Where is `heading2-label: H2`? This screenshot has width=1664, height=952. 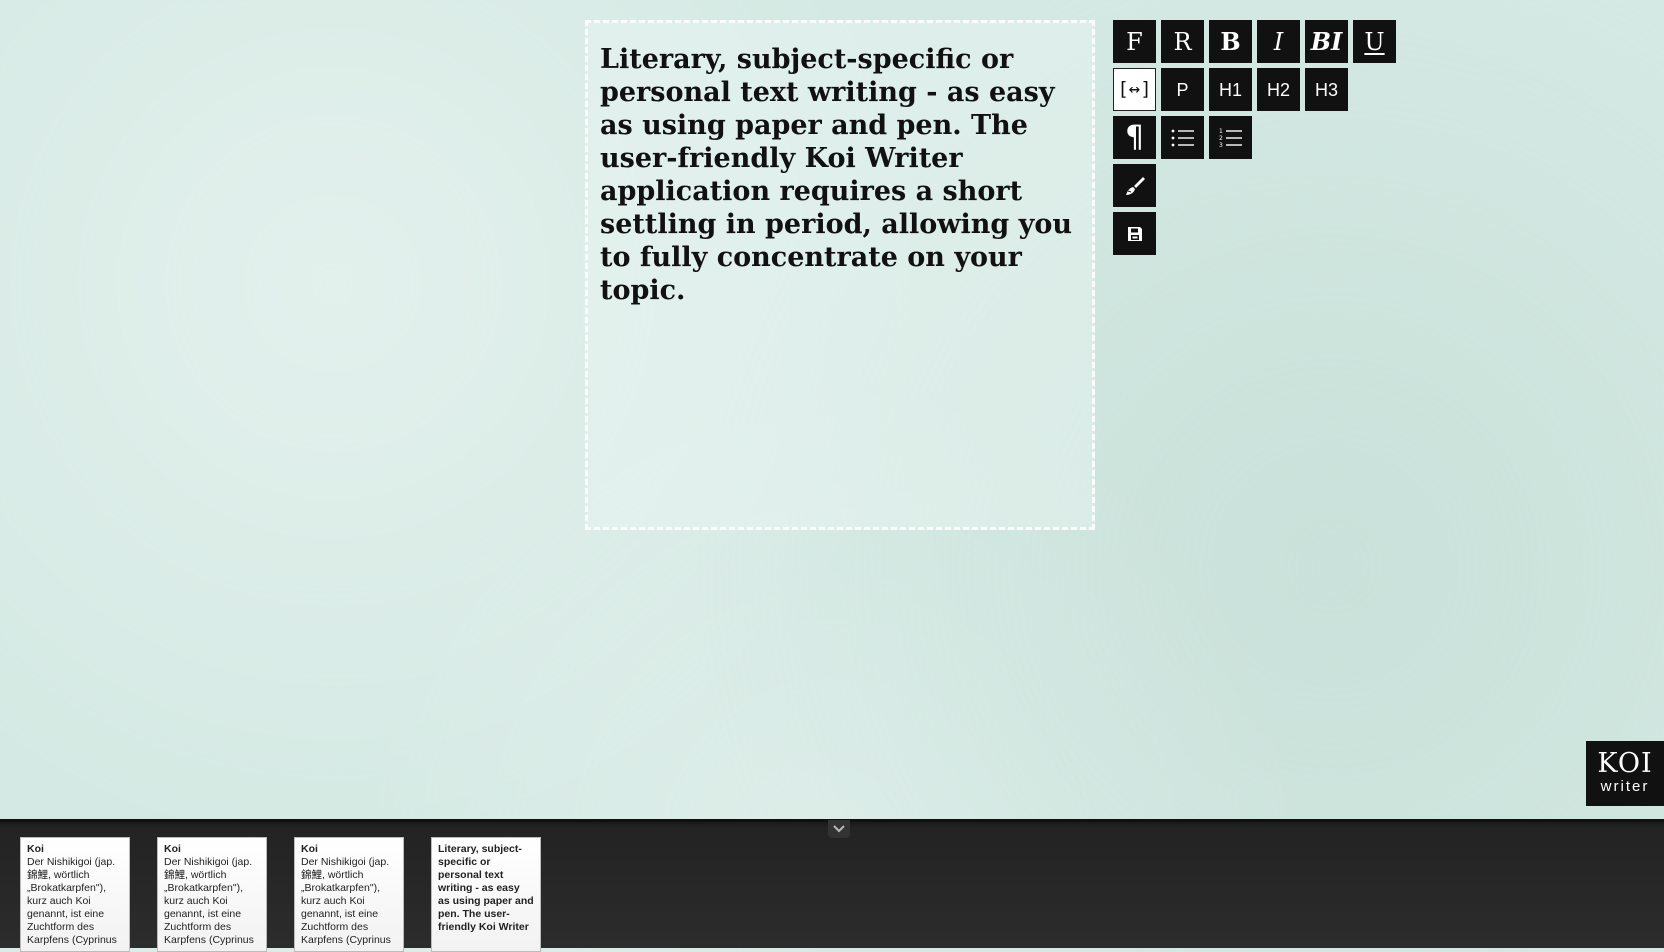 heading2-label: H2 is located at coordinates (1278, 89).